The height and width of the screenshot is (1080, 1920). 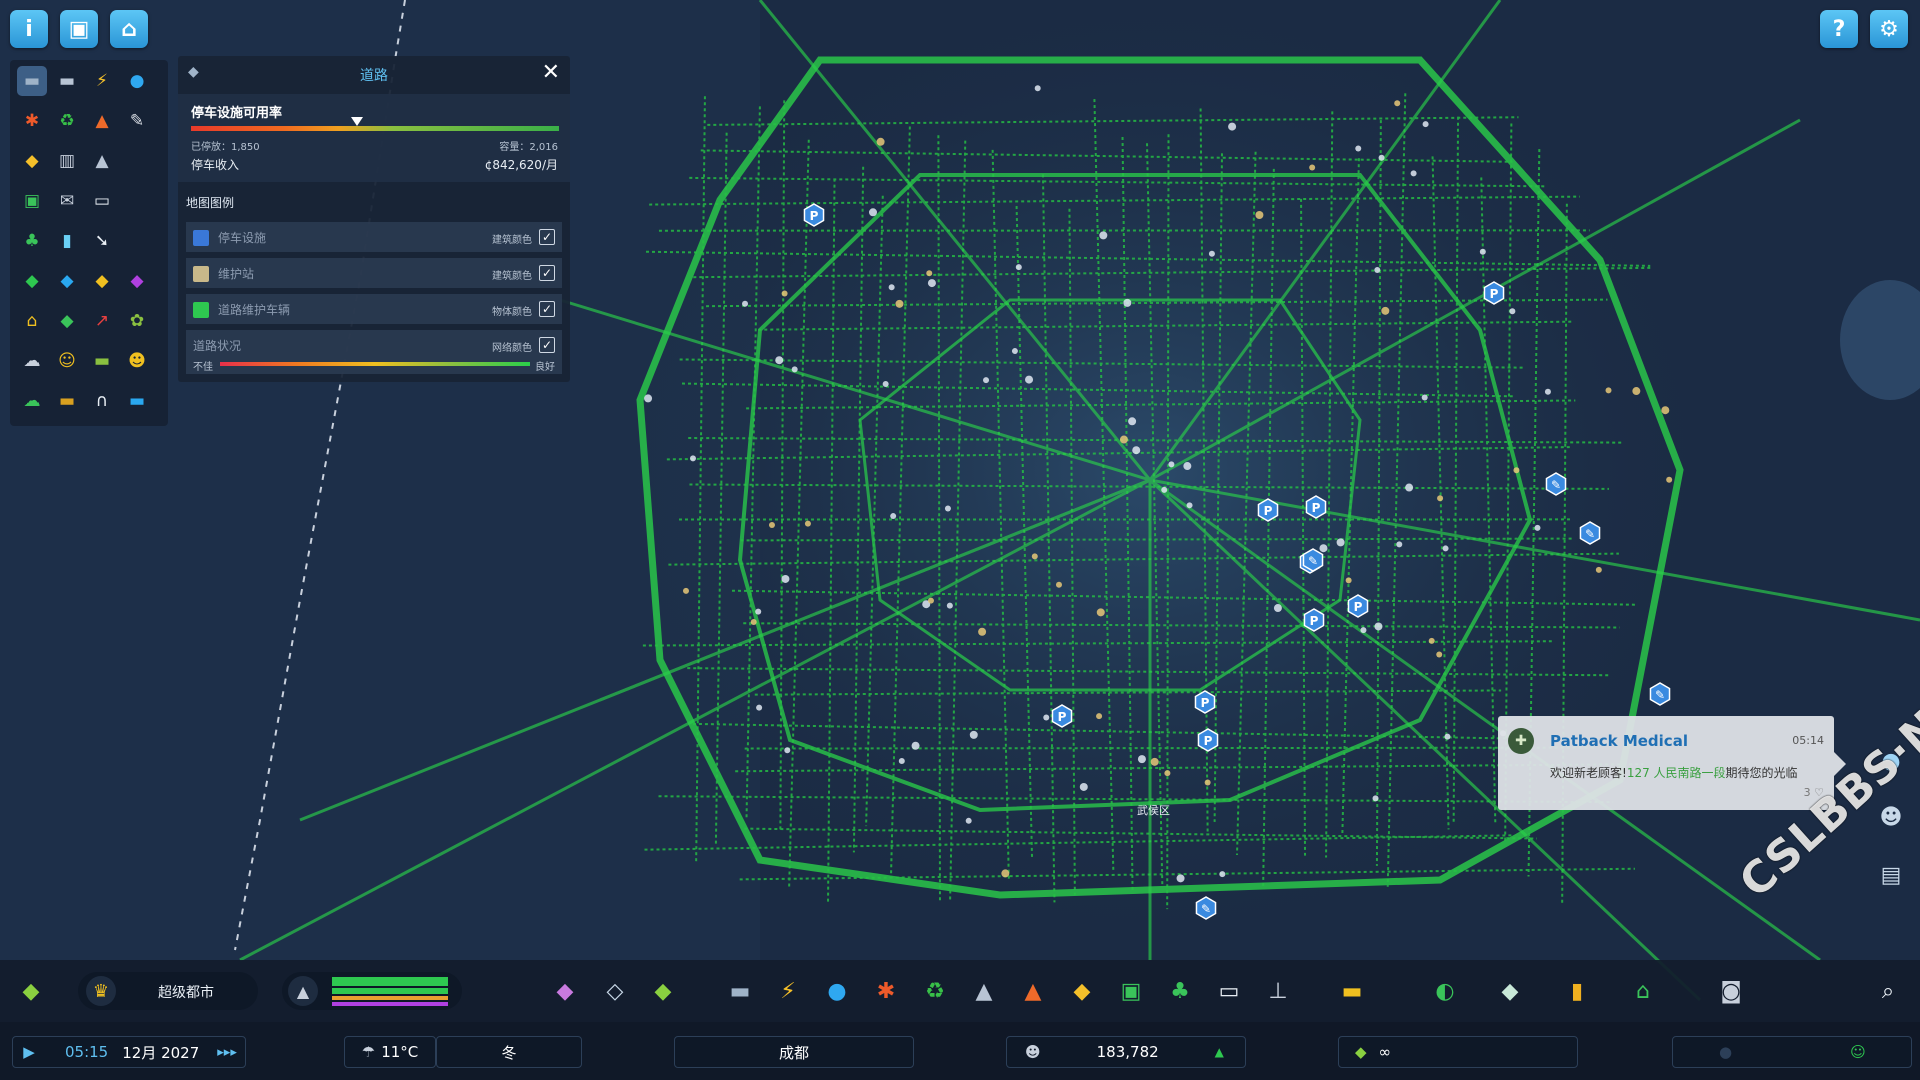 What do you see at coordinates (1839, 29) in the screenshot?
I see `help-button: ?` at bounding box center [1839, 29].